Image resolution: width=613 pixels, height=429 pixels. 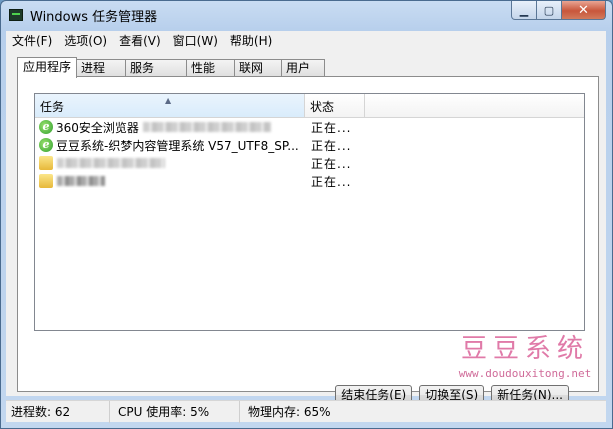 I want to click on title-bar: Windows 任务管理器 ▁ ▢ ✕, so click(x=306, y=15).